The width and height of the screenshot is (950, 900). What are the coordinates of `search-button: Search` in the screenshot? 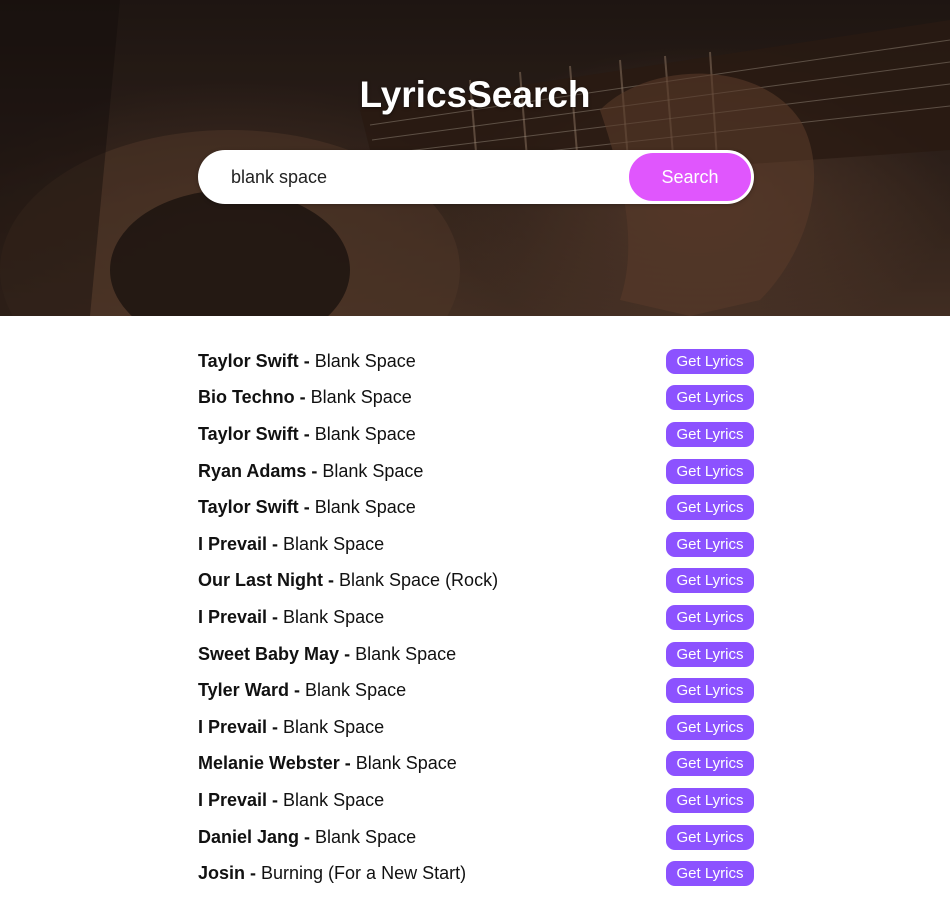 It's located at (690, 177).